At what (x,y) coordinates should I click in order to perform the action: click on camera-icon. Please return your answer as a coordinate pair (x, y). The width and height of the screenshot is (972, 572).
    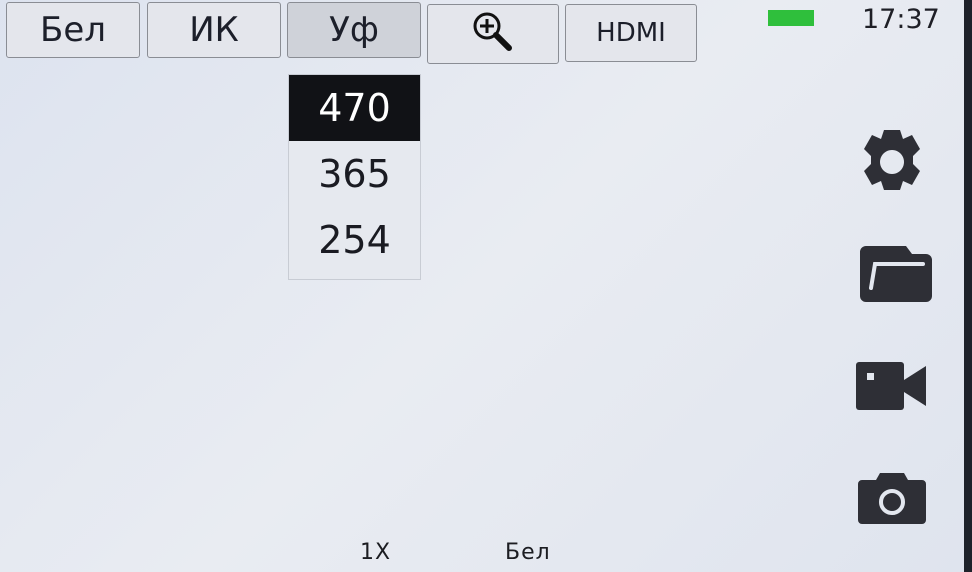
    Looking at the image, I should click on (892, 498).